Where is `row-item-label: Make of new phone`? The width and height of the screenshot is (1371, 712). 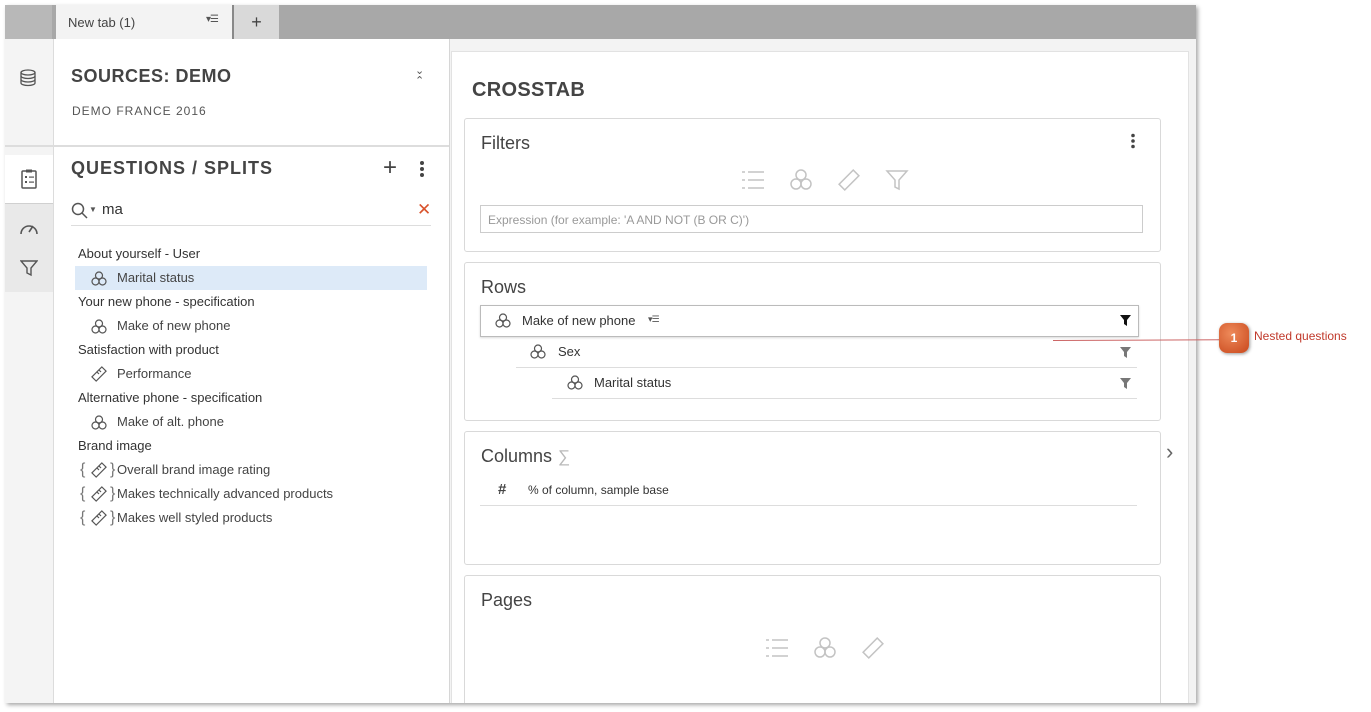 row-item-label: Make of new phone is located at coordinates (579, 320).